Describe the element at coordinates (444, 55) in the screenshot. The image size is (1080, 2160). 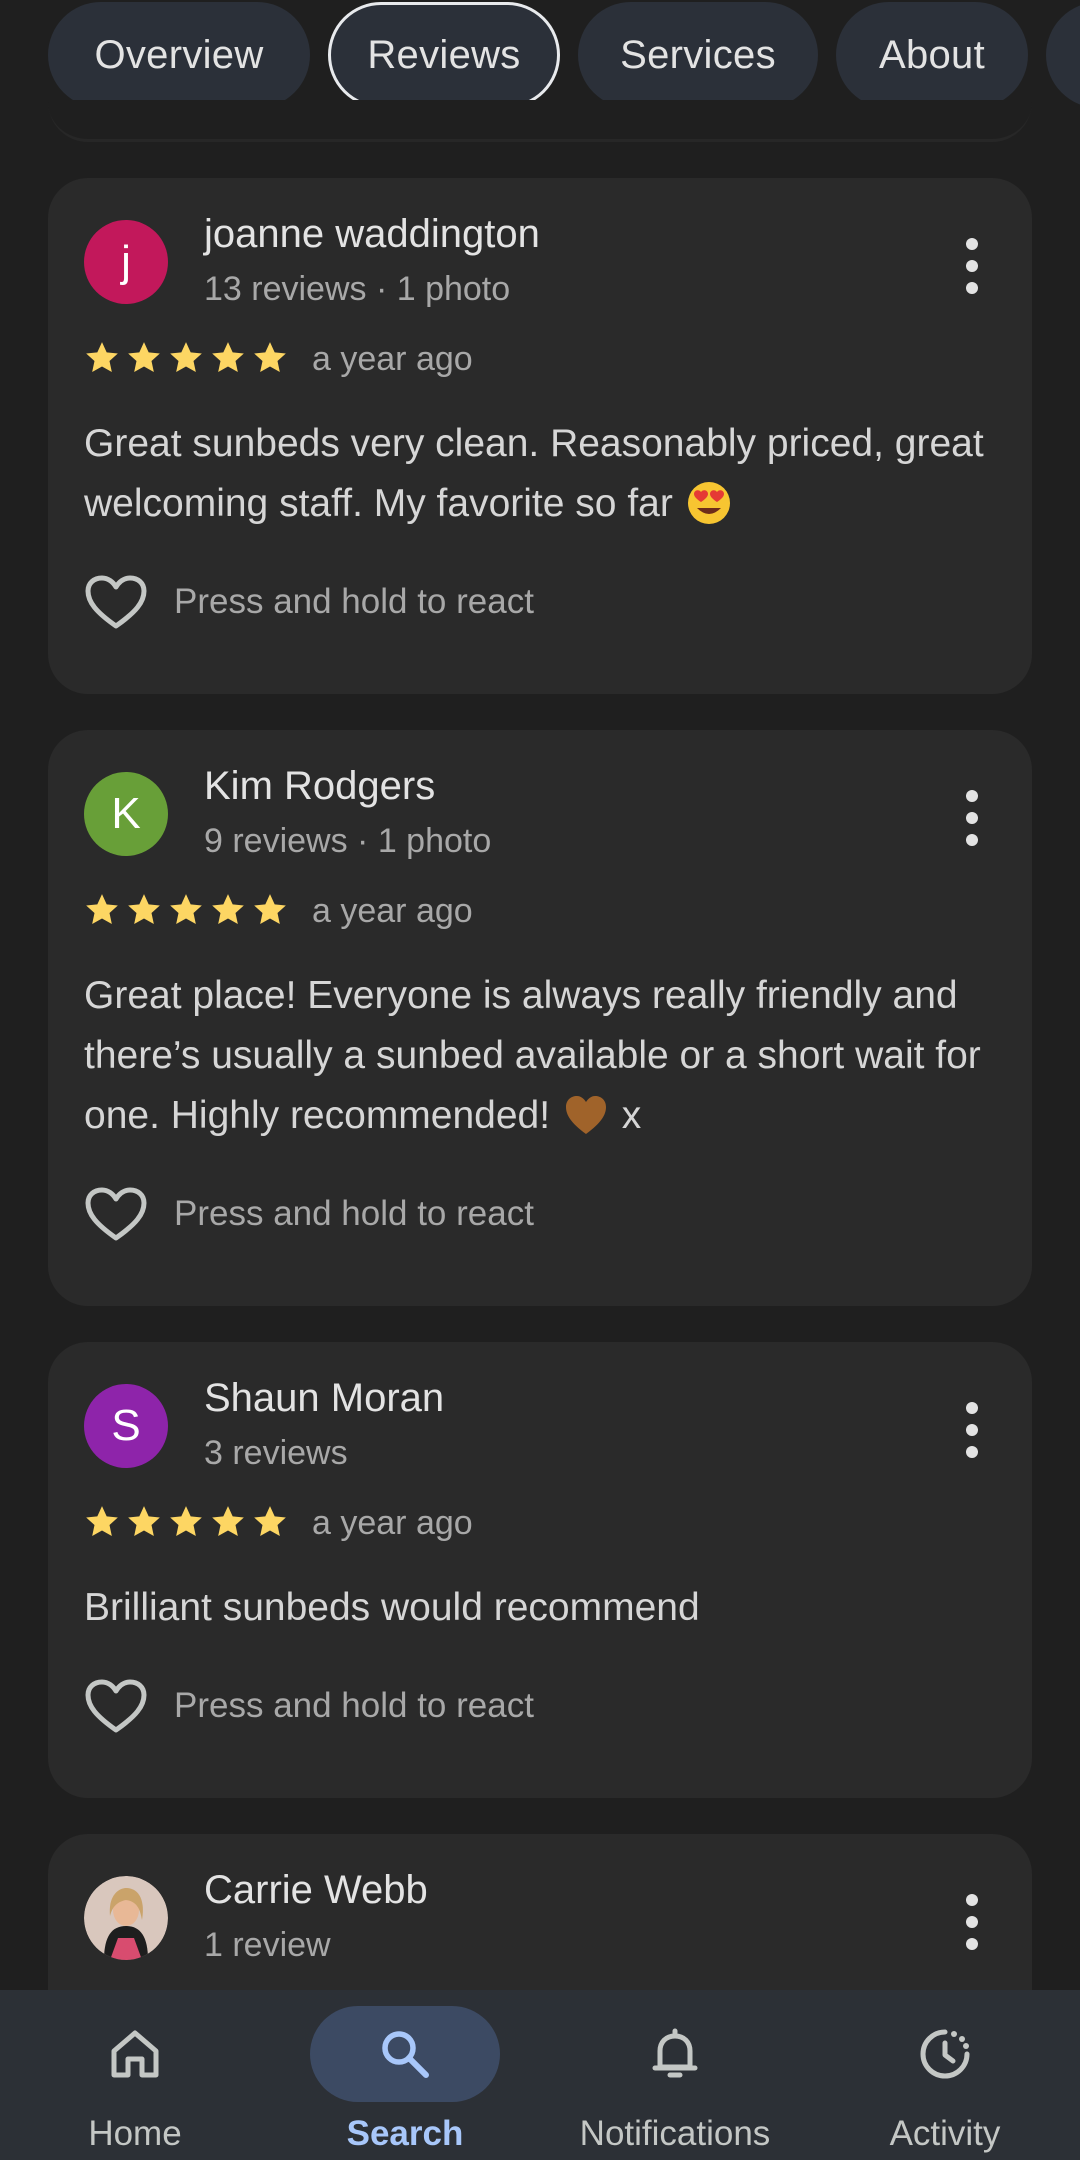
I see `tab-reviews: Reviews` at that location.